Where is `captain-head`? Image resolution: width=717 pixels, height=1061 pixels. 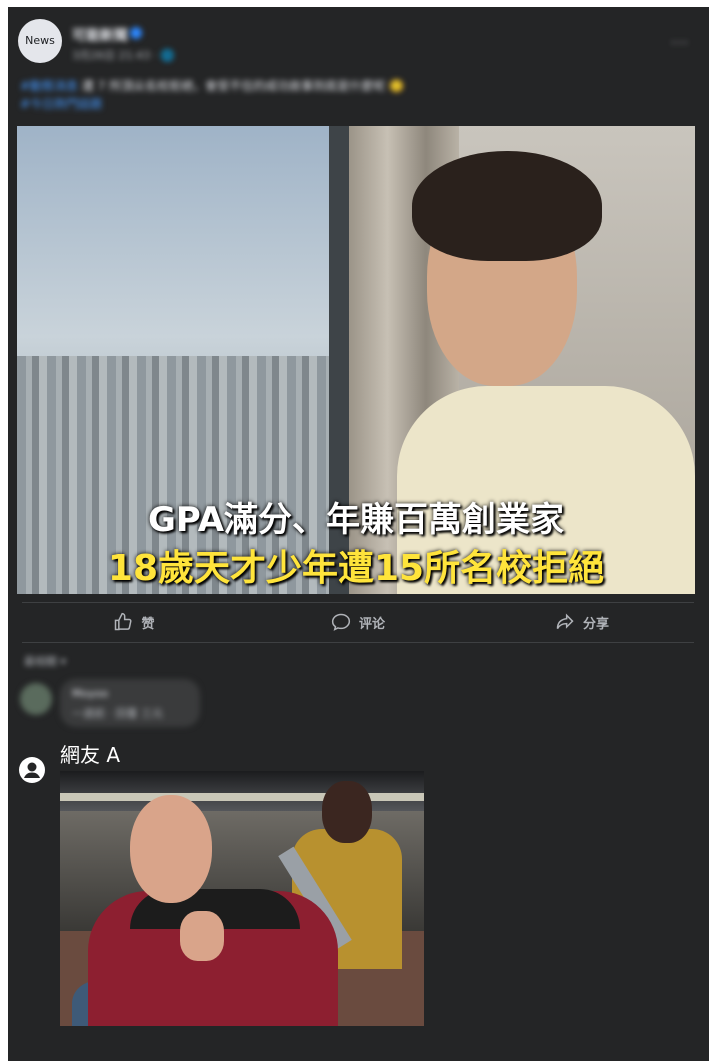 captain-head is located at coordinates (171, 849).